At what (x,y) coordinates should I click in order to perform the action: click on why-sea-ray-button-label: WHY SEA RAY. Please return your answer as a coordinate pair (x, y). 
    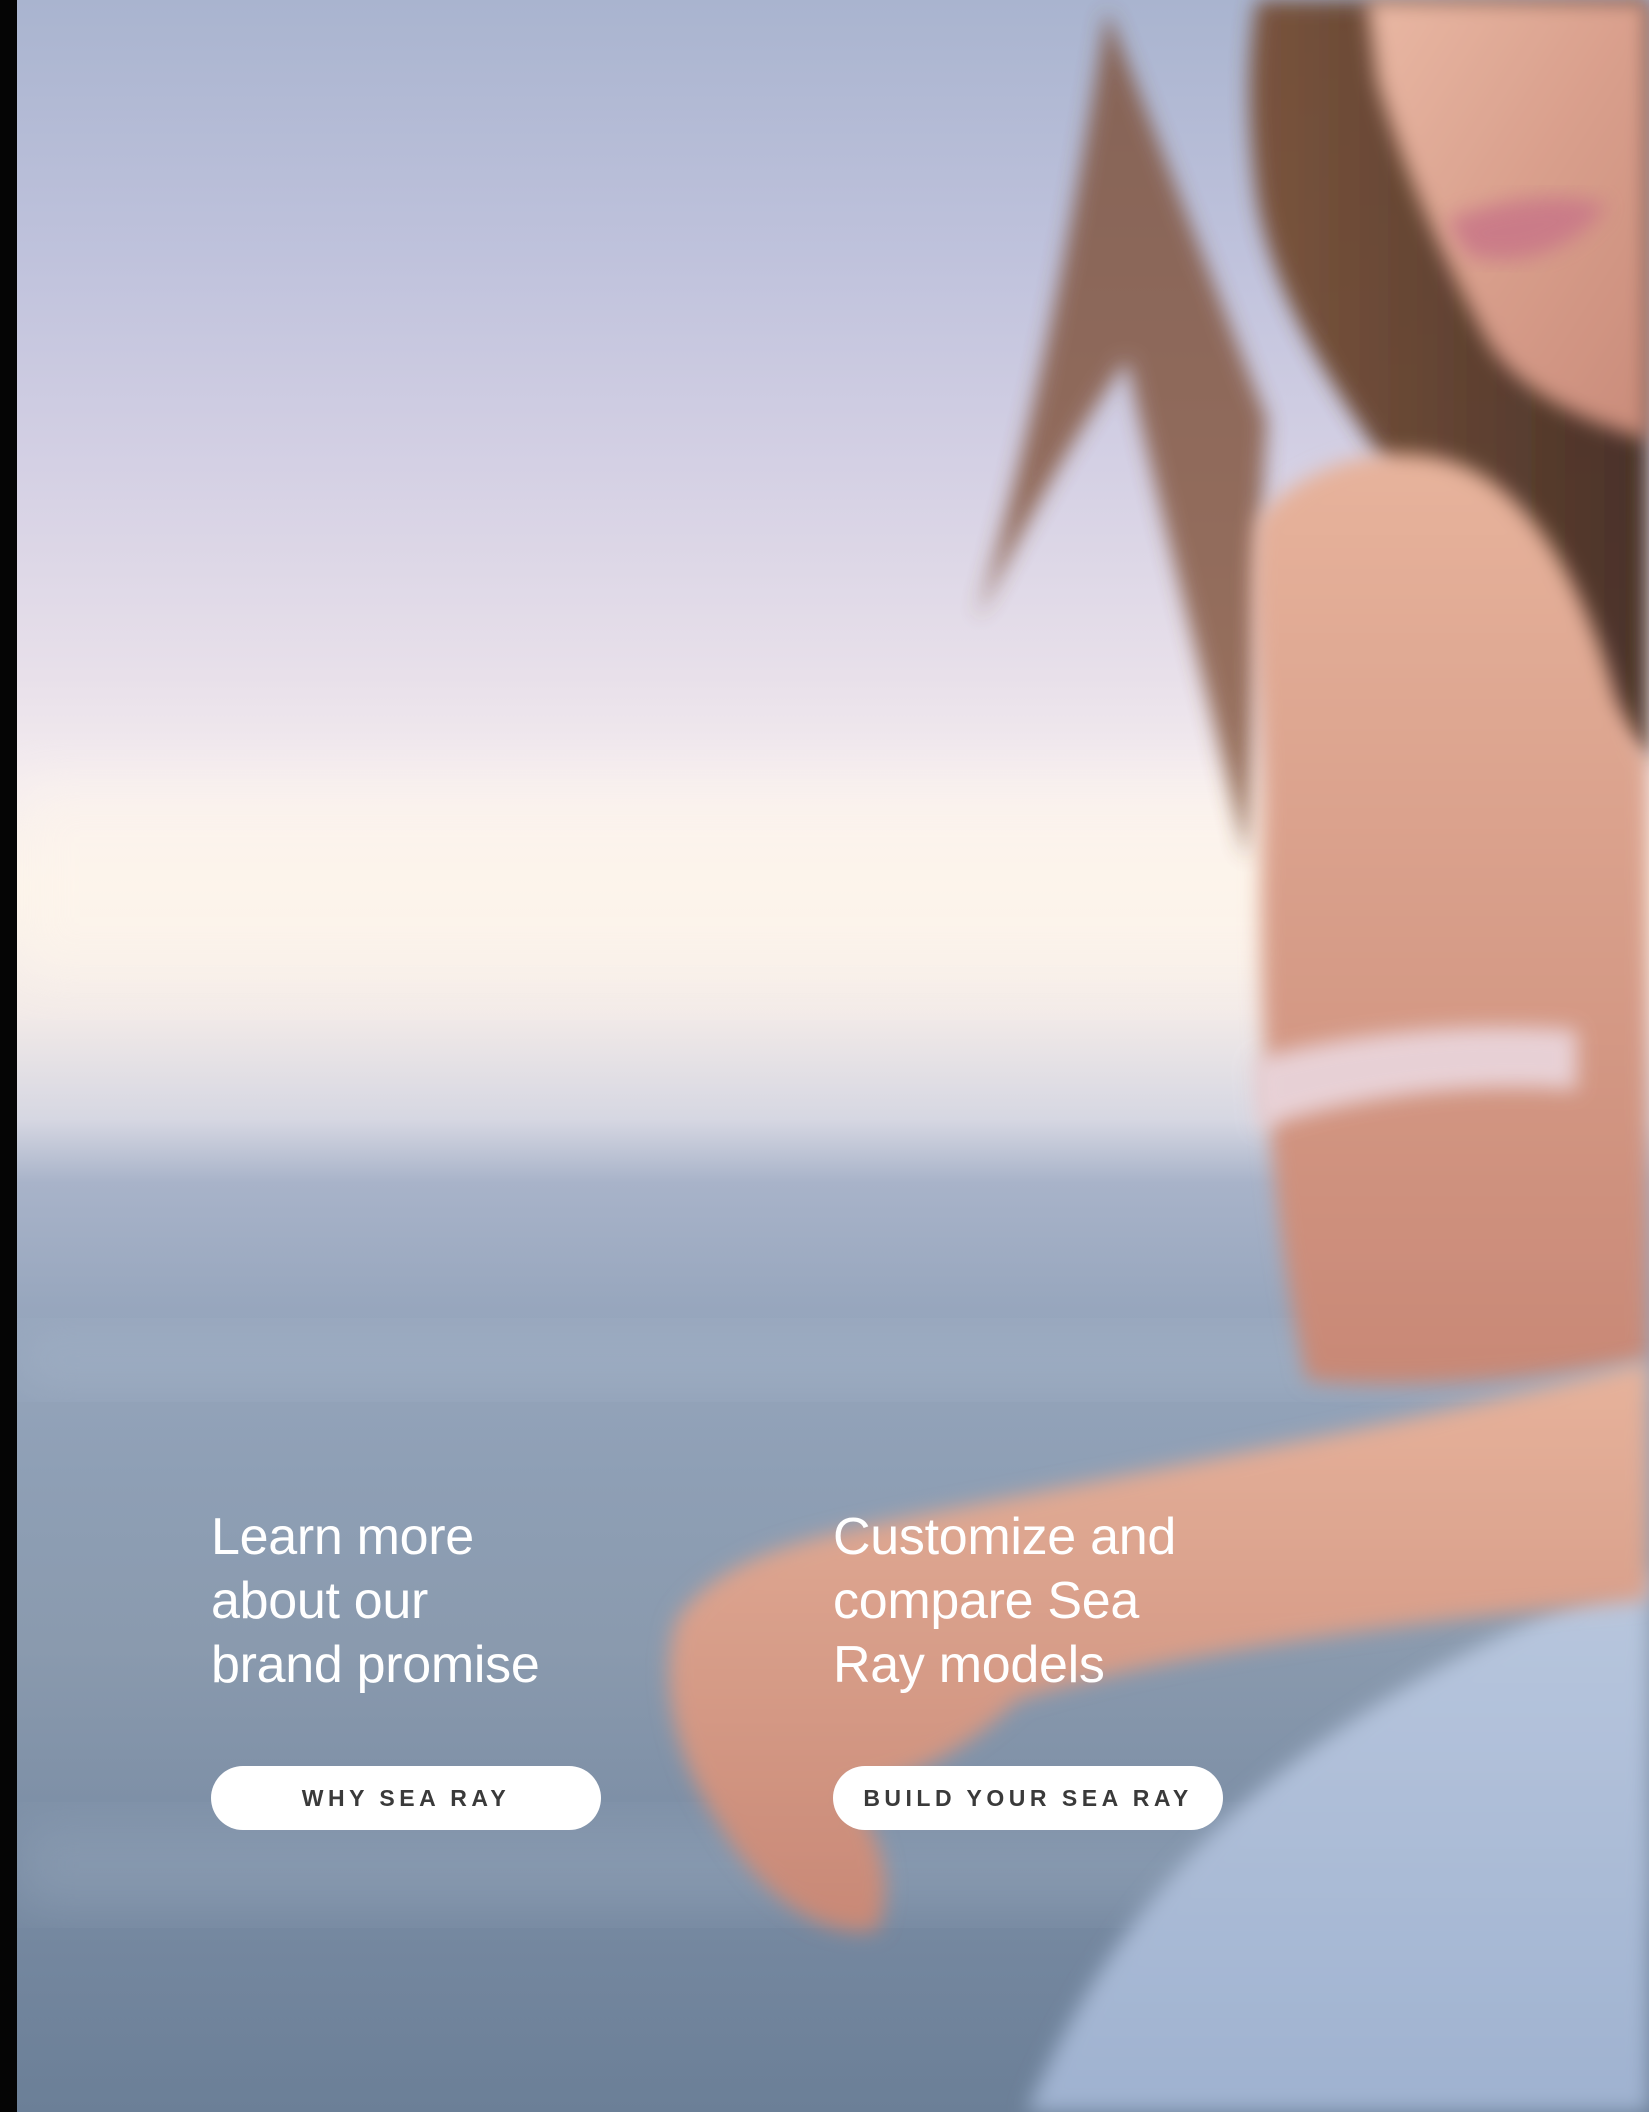
    Looking at the image, I should click on (406, 1797).